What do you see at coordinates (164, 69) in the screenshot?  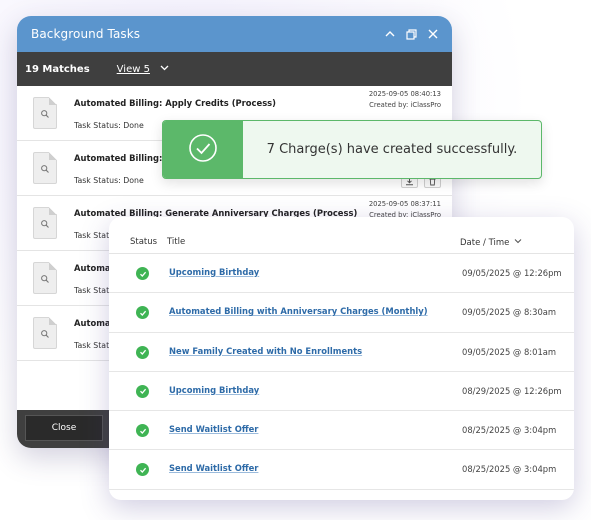 I see `chevron-down-icon` at bounding box center [164, 69].